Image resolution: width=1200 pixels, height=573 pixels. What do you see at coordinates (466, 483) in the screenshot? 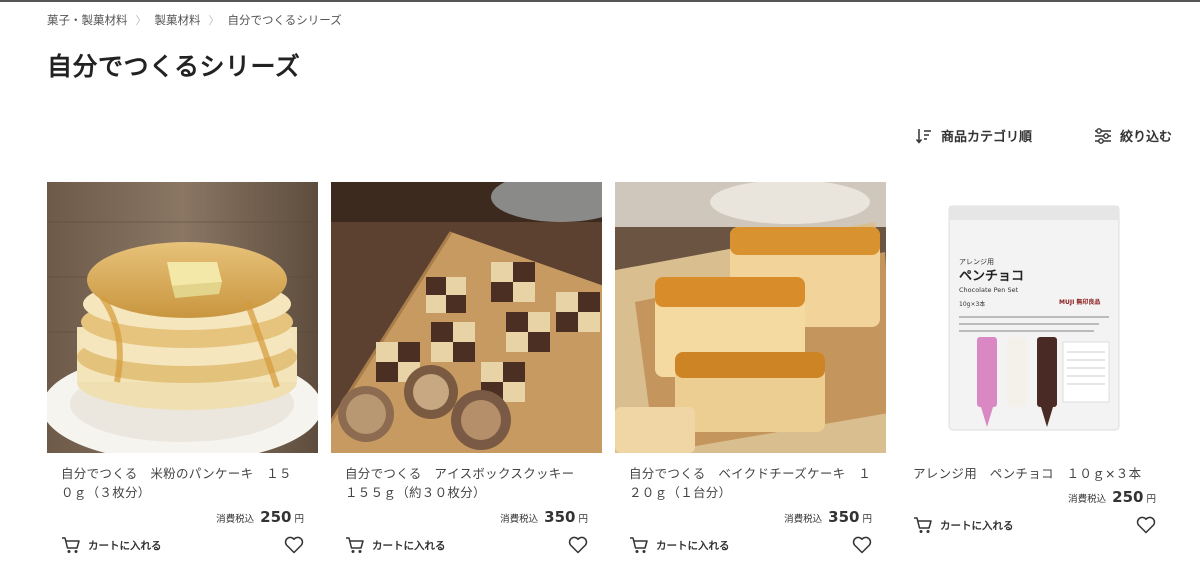
I see `product-name: 自分でつくる アイスボックスクッキー １５５ｇ（約３０枚分）` at bounding box center [466, 483].